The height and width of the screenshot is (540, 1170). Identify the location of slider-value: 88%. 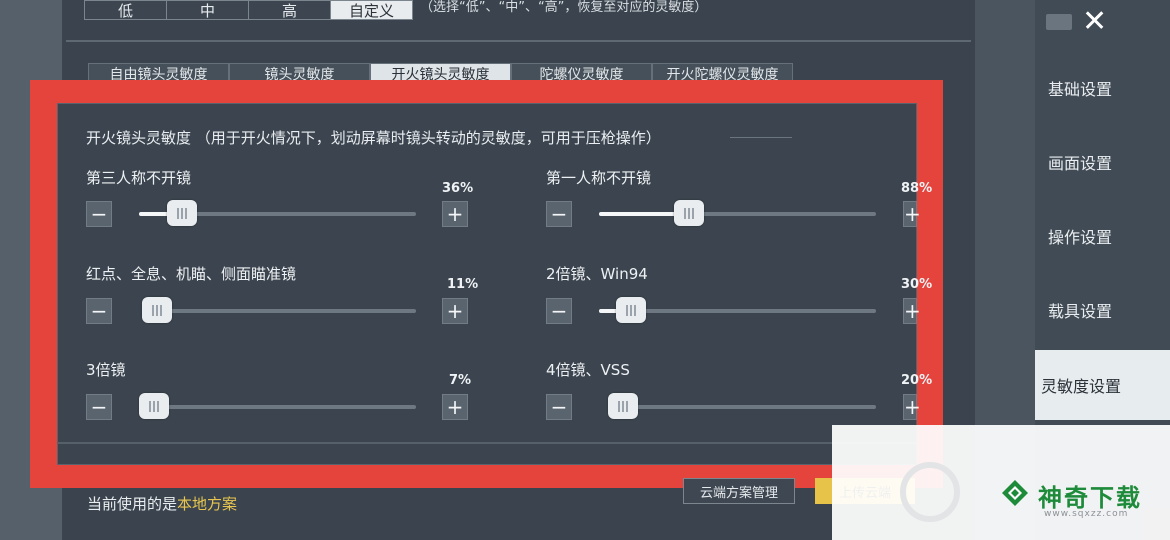
(917, 188).